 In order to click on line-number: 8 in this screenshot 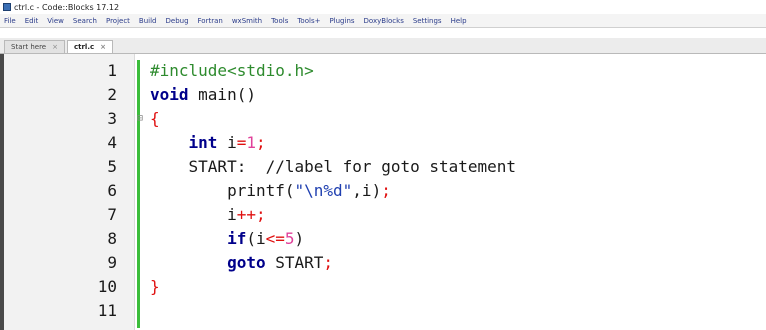, I will do `click(112, 238)`.